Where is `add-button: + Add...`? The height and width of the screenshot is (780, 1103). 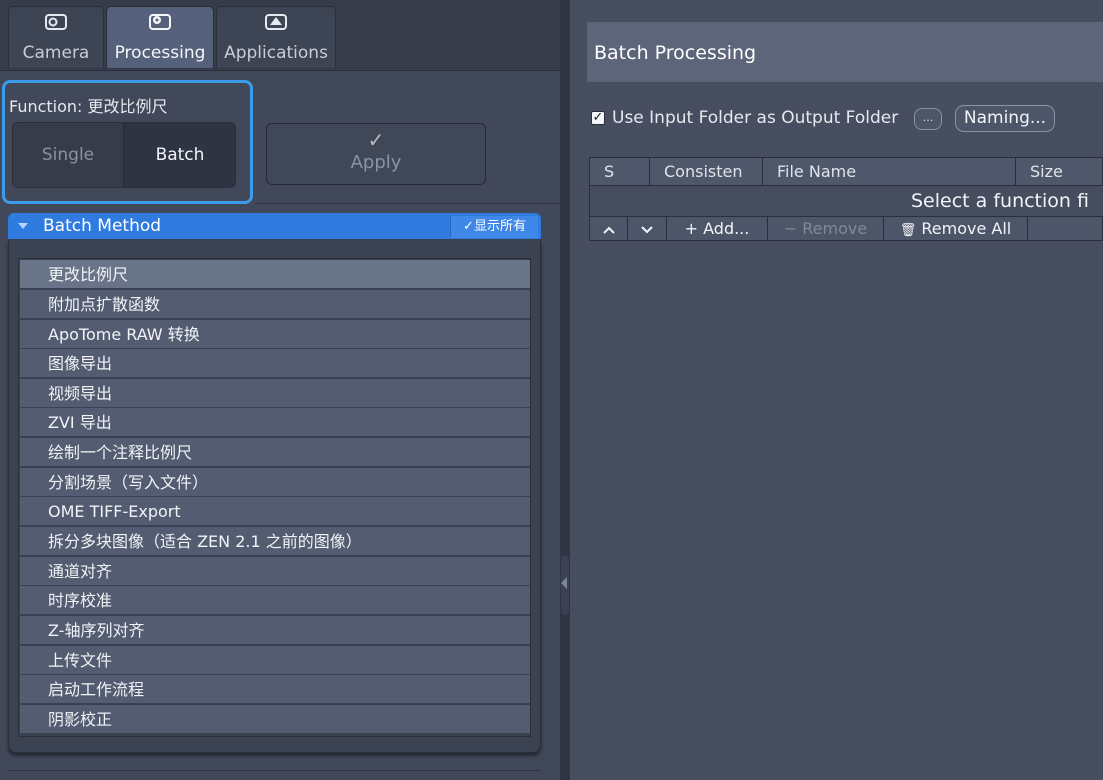 add-button: + Add... is located at coordinates (717, 228).